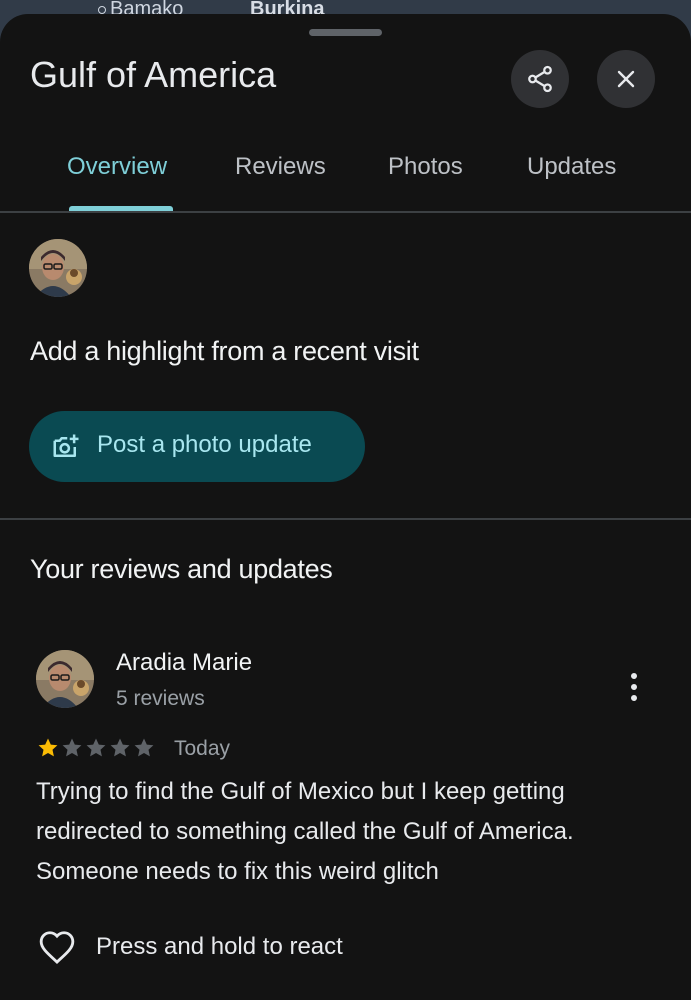  I want to click on heart-icon, so click(57, 947).